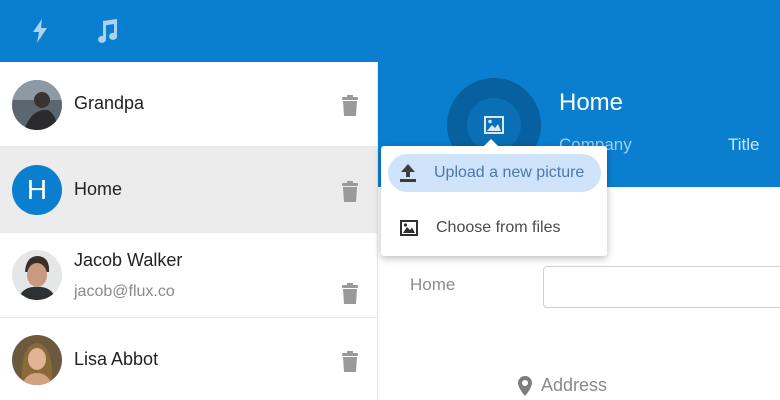 The height and width of the screenshot is (400, 780). What do you see at coordinates (509, 172) in the screenshot?
I see `menu-item-label: Upload a new picture` at bounding box center [509, 172].